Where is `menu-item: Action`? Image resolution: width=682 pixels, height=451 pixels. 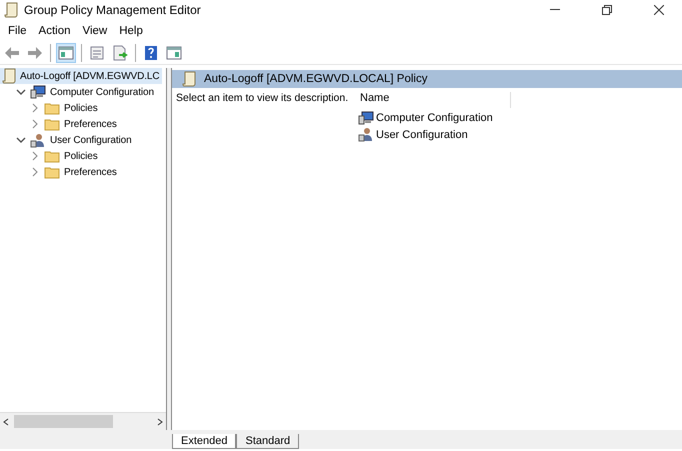
menu-item: Action is located at coordinates (54, 31).